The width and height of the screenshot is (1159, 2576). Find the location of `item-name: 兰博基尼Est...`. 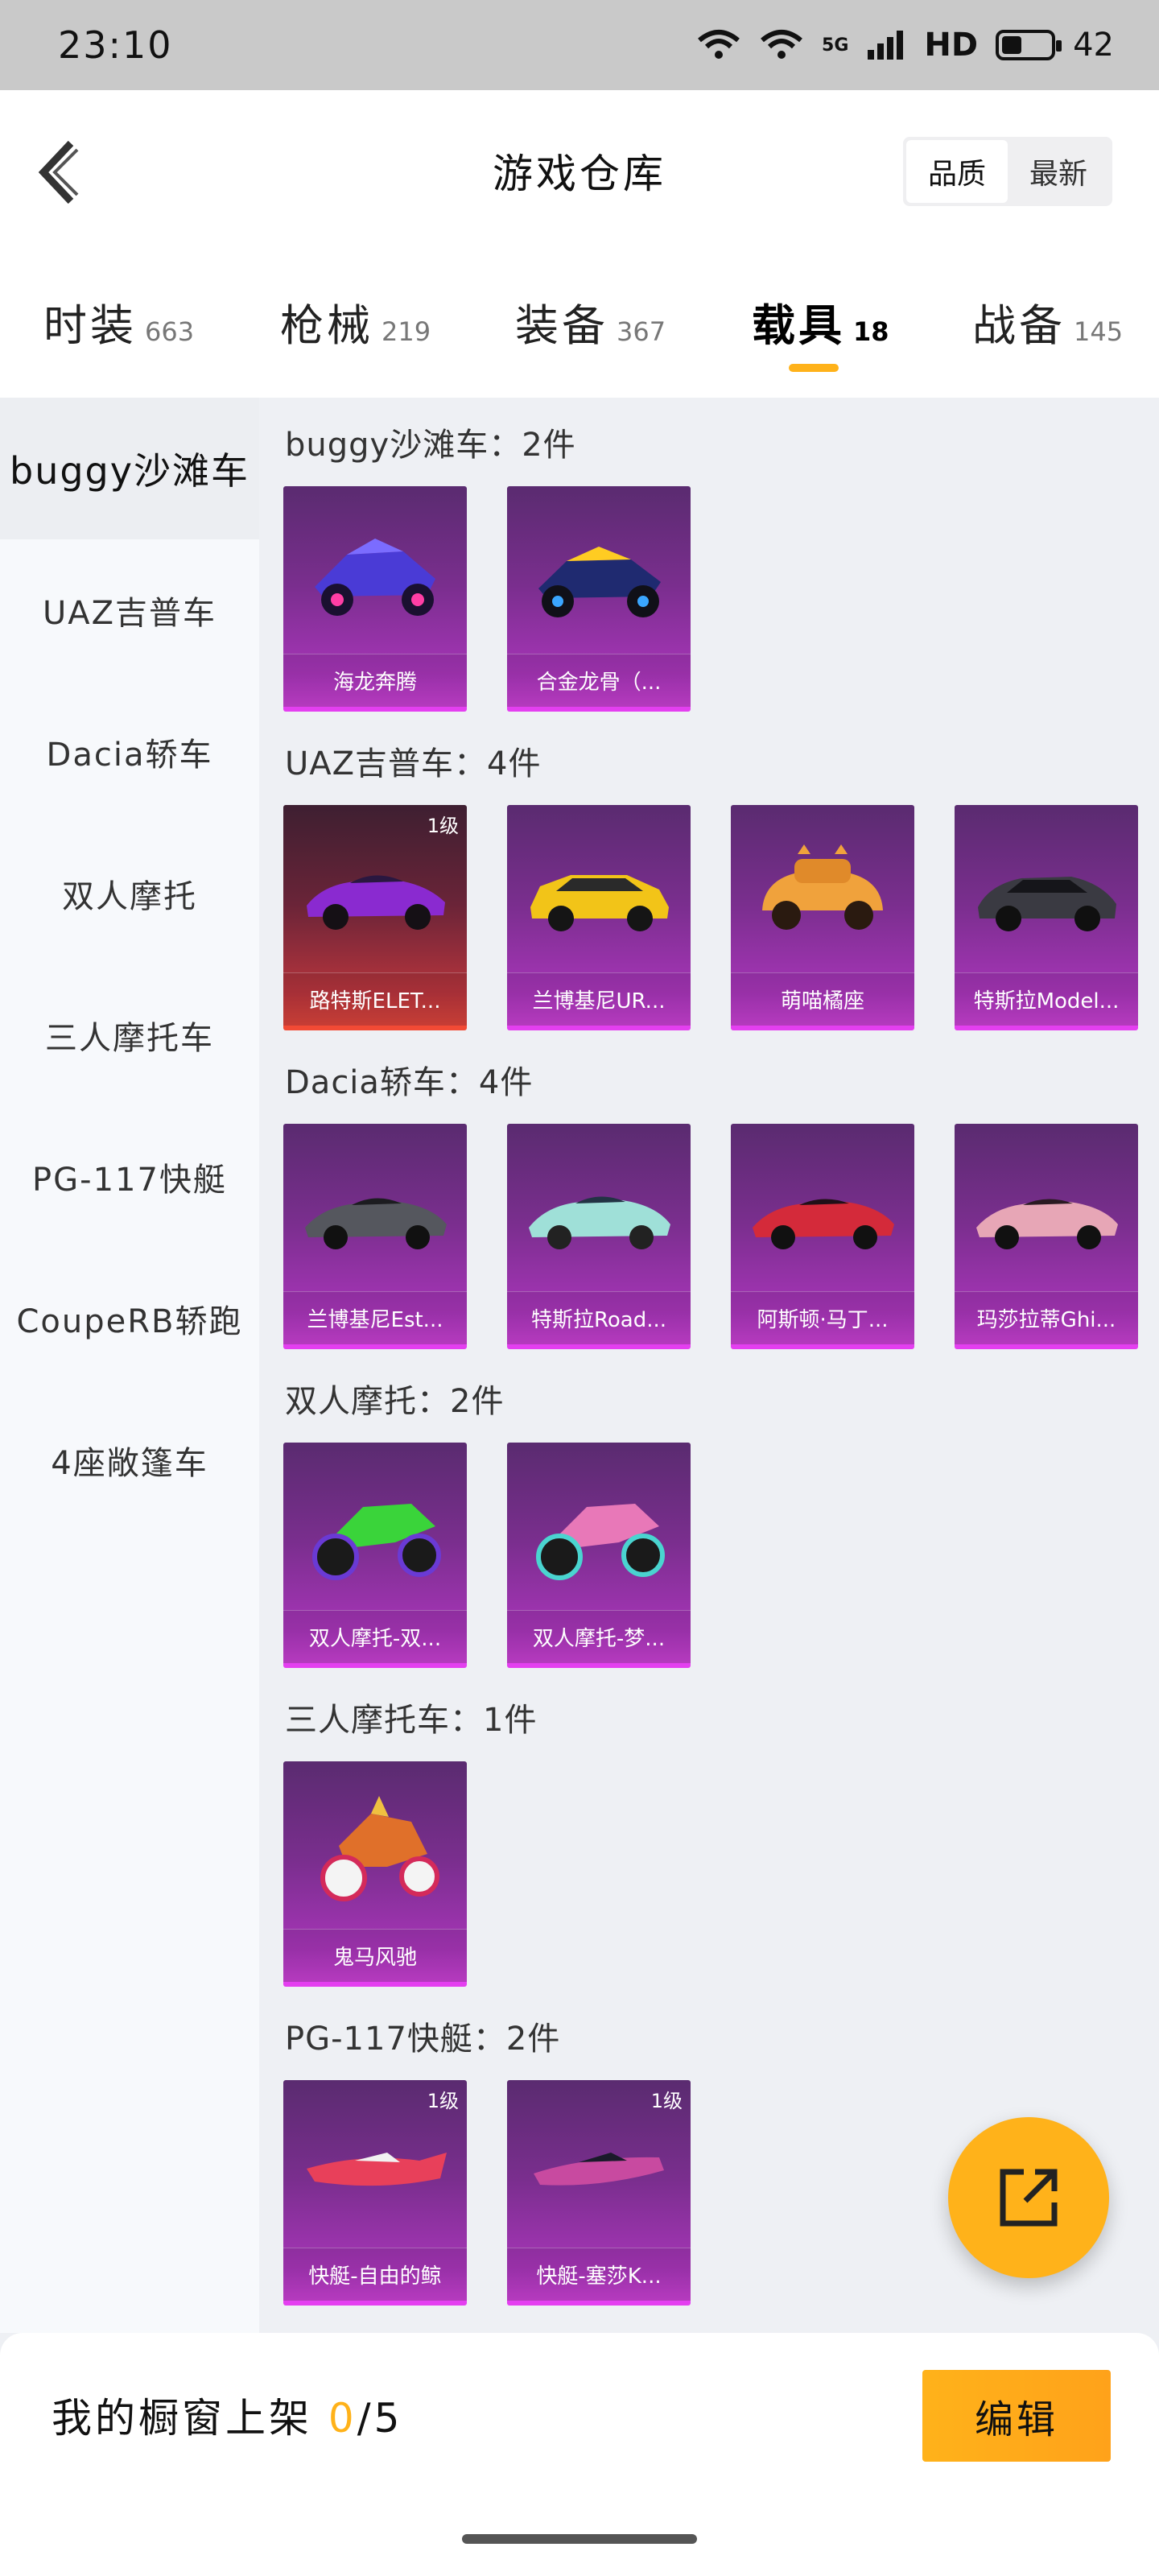

item-name: 兰博基尼Est... is located at coordinates (375, 1317).